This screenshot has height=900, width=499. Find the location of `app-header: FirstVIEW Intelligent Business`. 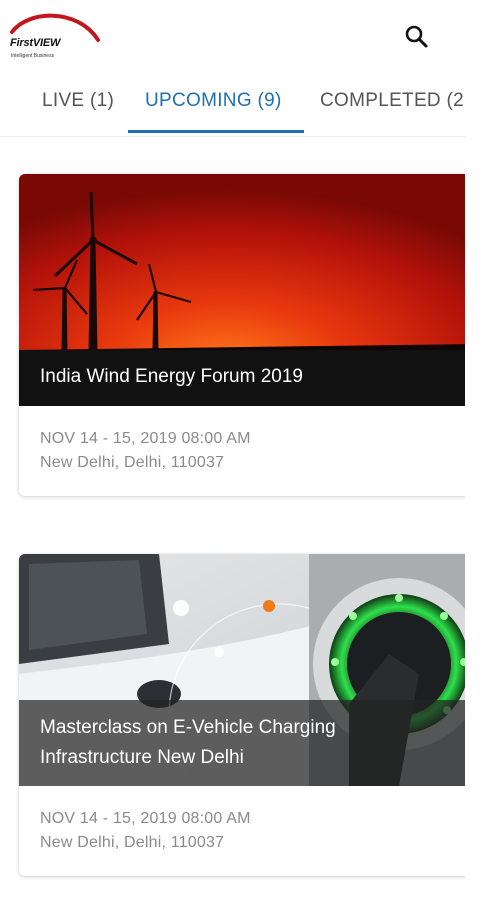

app-header: FirstVIEW Intelligent Business is located at coordinates (249, 40).